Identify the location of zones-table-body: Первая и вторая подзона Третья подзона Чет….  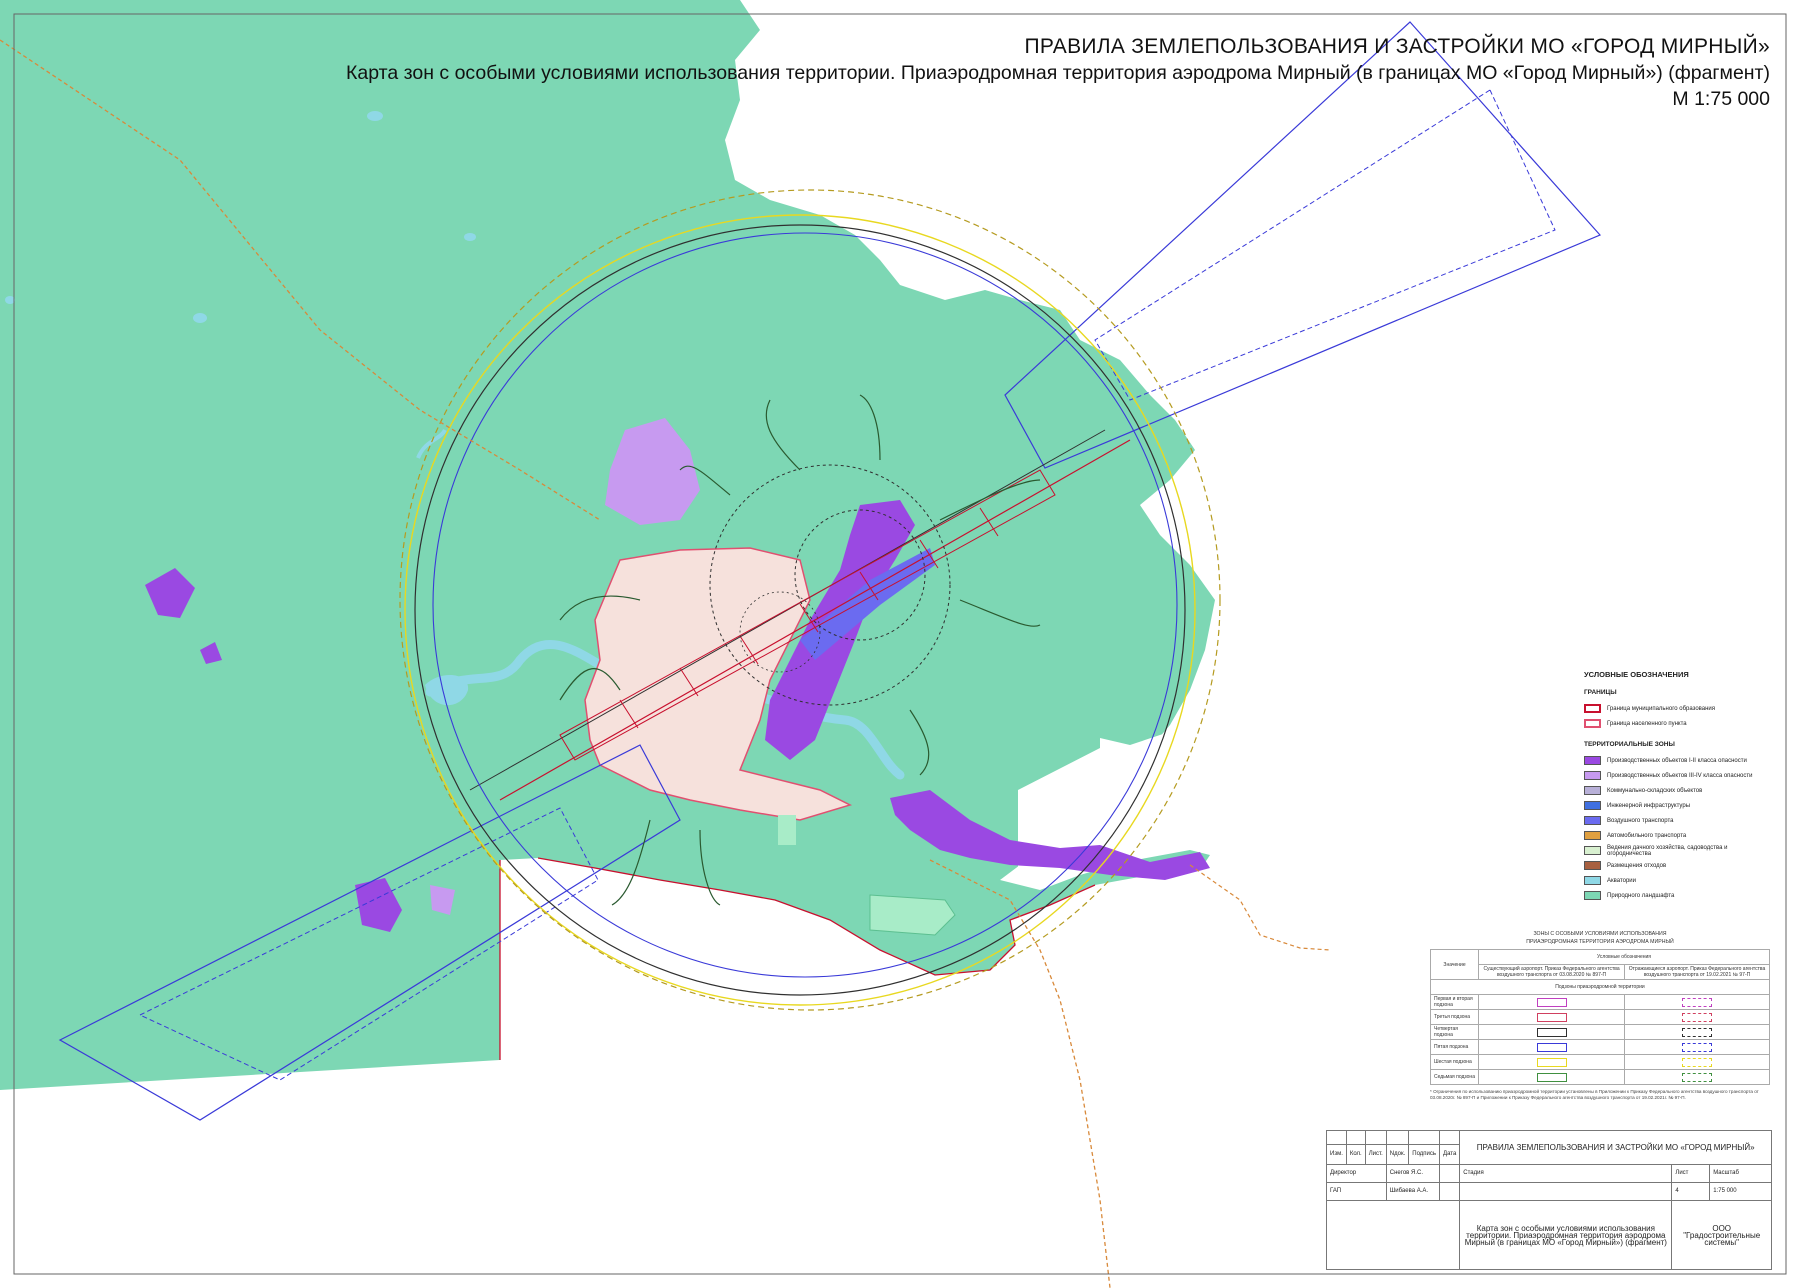
(1599, 1039).